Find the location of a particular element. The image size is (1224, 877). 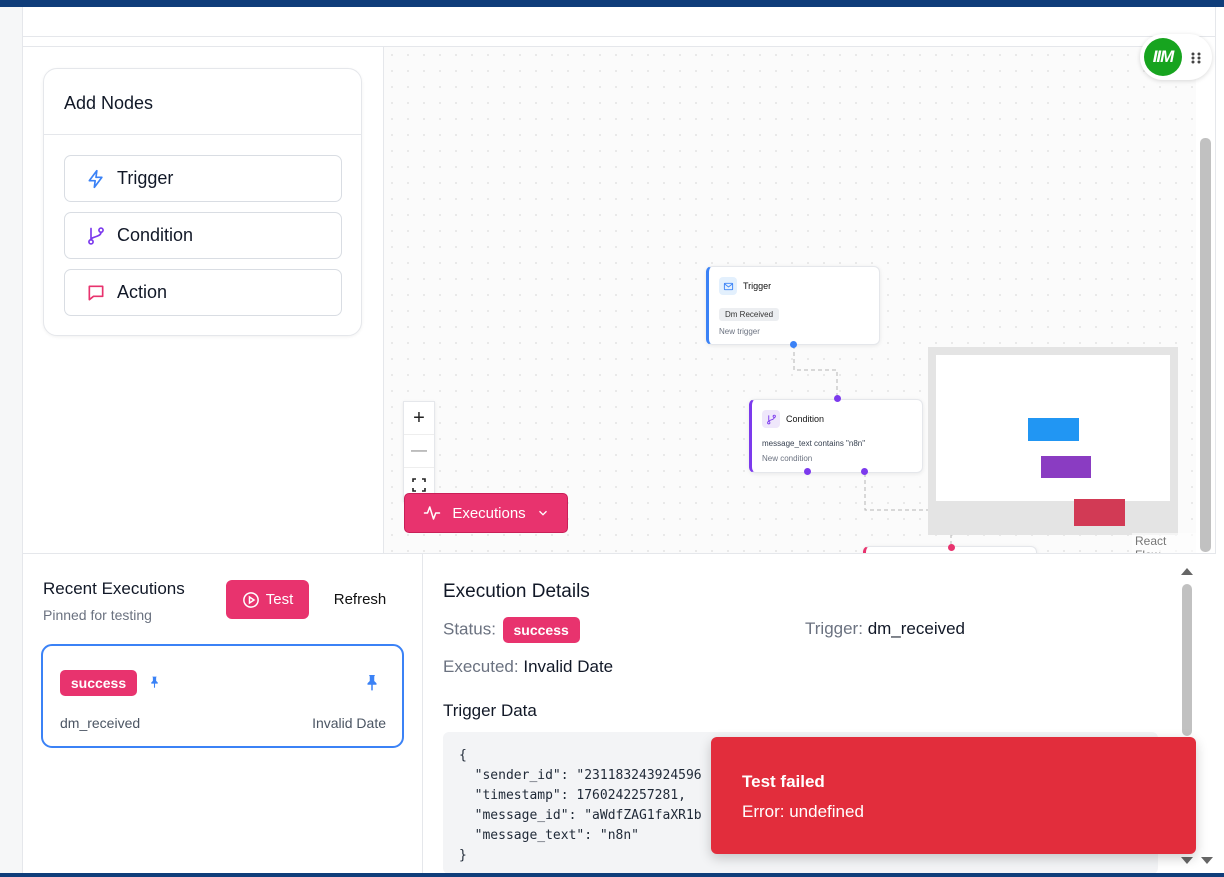

action-input-handle is located at coordinates (951, 547).